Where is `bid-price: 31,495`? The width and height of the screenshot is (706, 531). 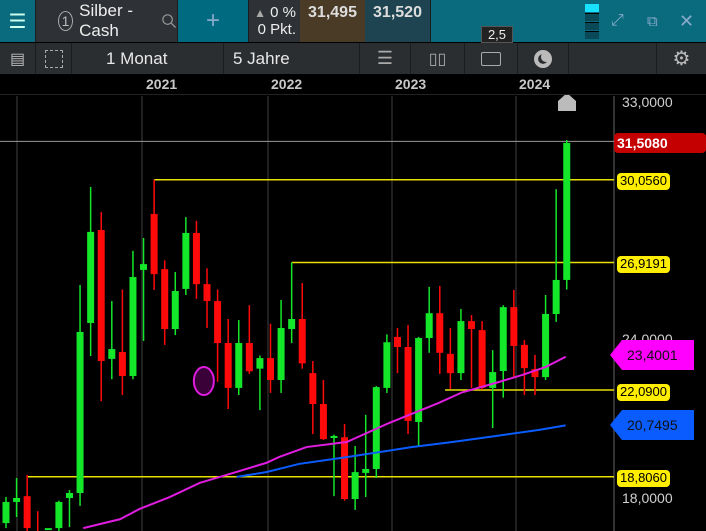
bid-price: 31,495 is located at coordinates (332, 12).